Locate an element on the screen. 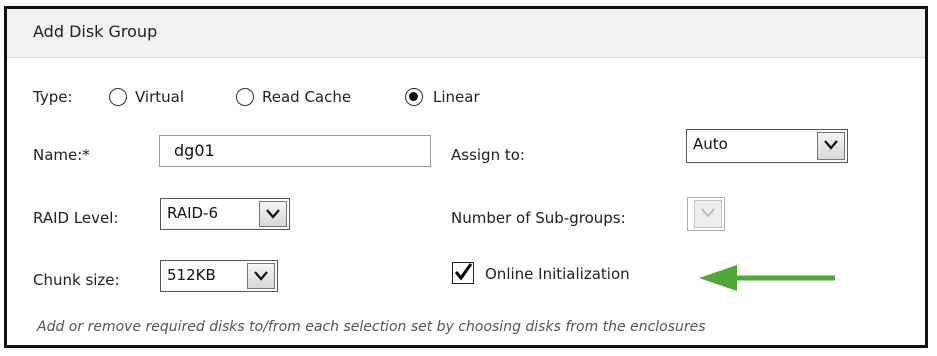 Image resolution: width=937 pixels, height=356 pixels. raid-level-dropdown-button is located at coordinates (273, 214).